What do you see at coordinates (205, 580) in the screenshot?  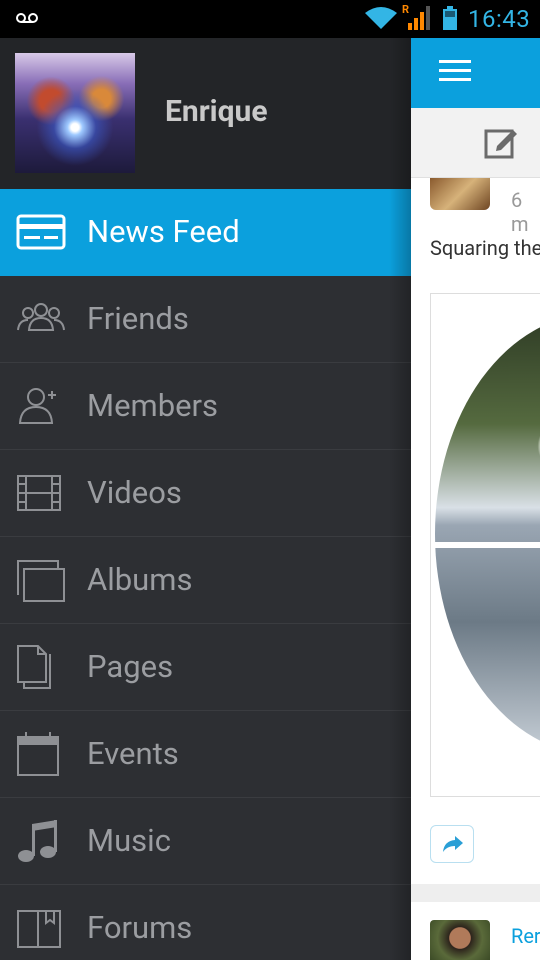 I see `drawer-item-albums: Albums` at bounding box center [205, 580].